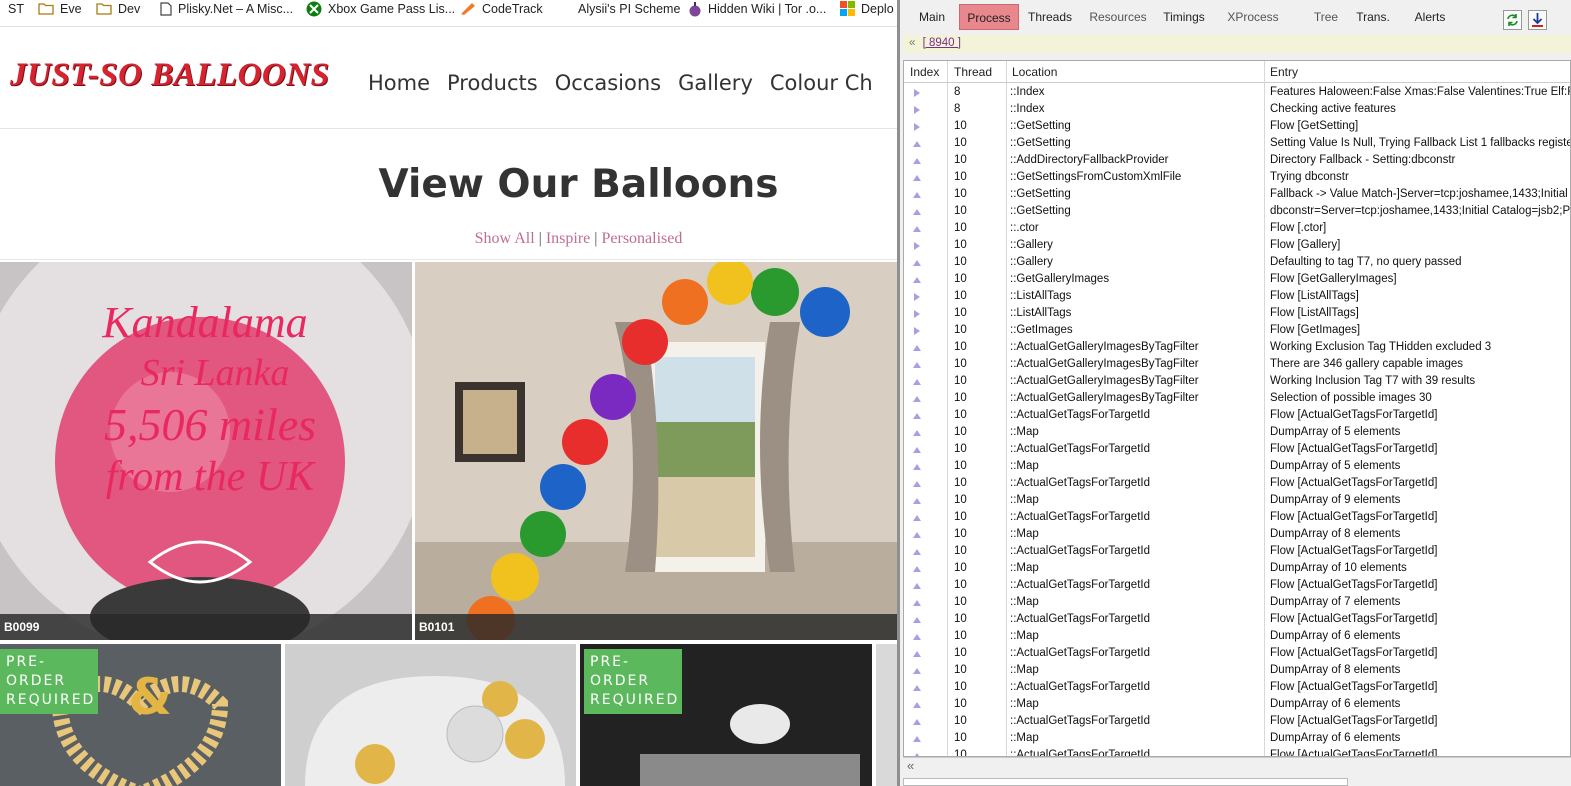 The height and width of the screenshot is (786, 1571). I want to click on gallery-card-silver: PRE-ORDER REQUIRED, so click(726, 715).